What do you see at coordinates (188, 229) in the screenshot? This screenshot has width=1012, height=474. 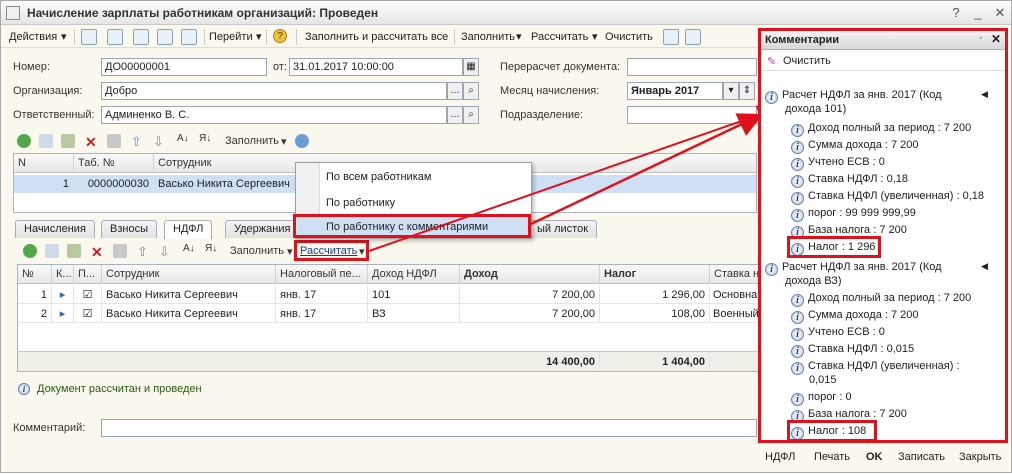 I see `tab-ndfl: НДФЛ` at bounding box center [188, 229].